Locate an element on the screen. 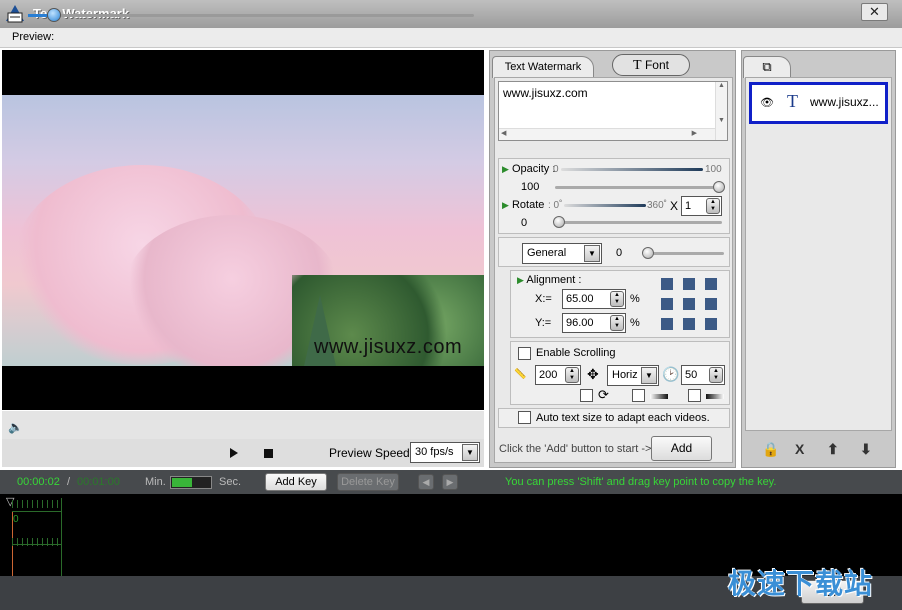 This screenshot has height=610, width=902. current-time: 00:00:02 is located at coordinates (38, 482).